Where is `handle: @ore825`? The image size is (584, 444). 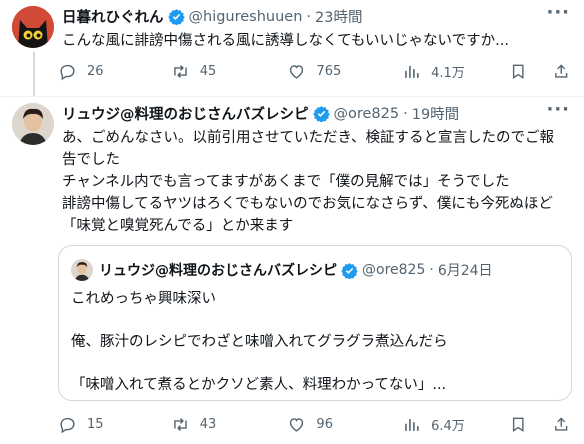 handle: @ore825 is located at coordinates (367, 114).